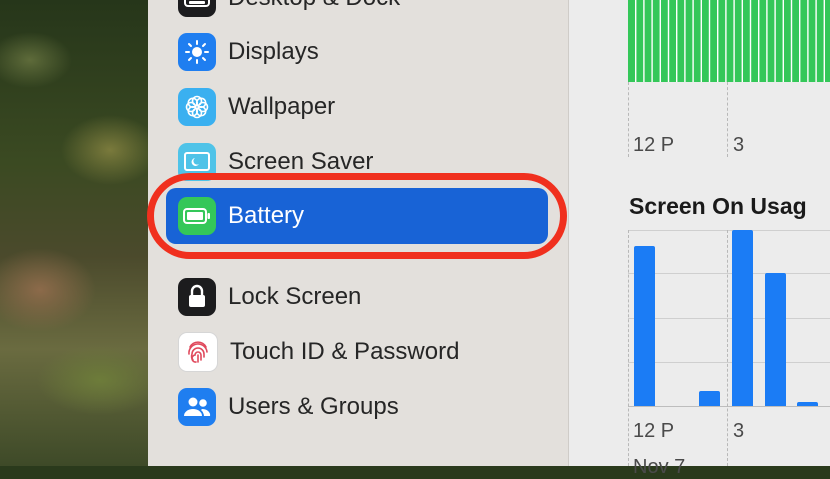 The image size is (830, 479). I want to click on sidebar-item-users-groups: Users & Groups, so click(368, 407).